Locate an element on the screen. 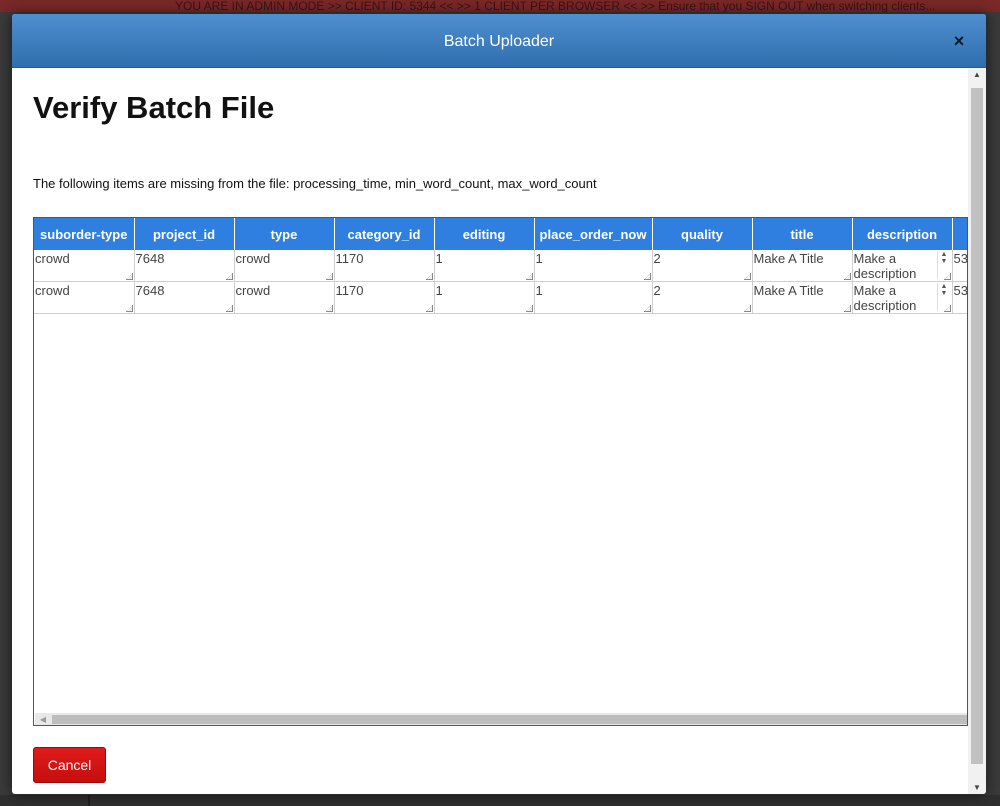 The width and height of the screenshot is (1000, 806). horizontal-scroll-thumb is located at coordinates (509, 719).